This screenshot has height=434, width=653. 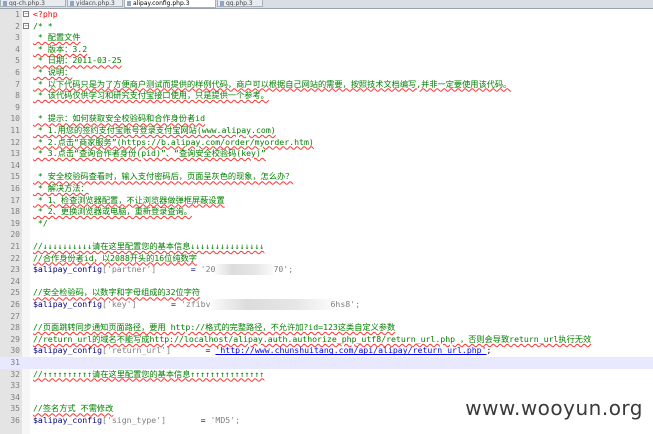 I want to click on line-number: 13, so click(x=15, y=154).